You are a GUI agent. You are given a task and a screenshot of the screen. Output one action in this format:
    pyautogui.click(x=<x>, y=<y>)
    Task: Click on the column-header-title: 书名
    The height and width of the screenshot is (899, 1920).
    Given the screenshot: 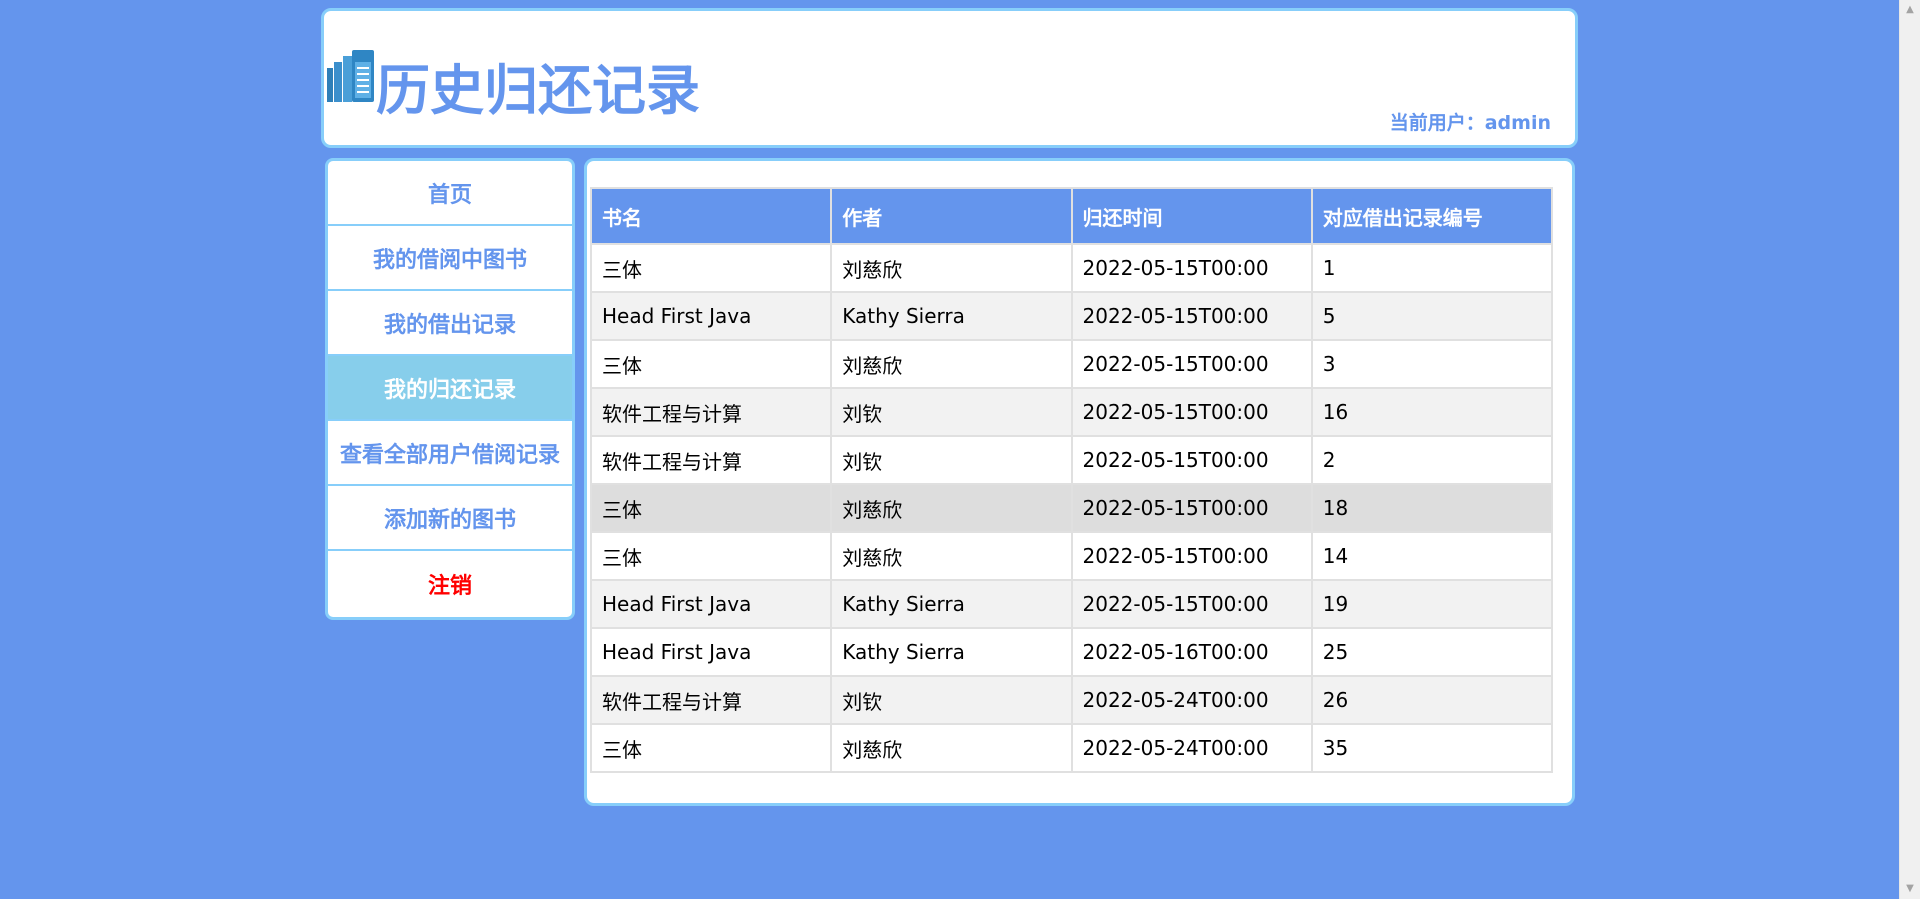 What is the action you would take?
    pyautogui.click(x=711, y=216)
    